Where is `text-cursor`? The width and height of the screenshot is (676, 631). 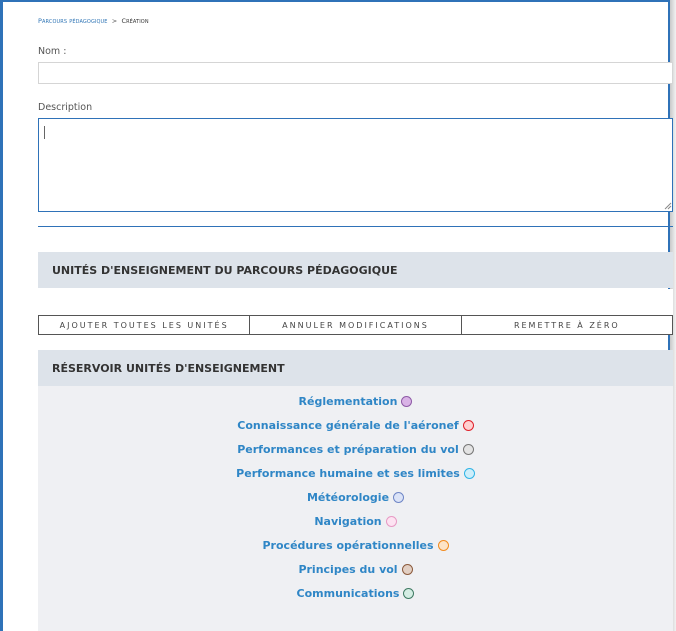 text-cursor is located at coordinates (44, 132).